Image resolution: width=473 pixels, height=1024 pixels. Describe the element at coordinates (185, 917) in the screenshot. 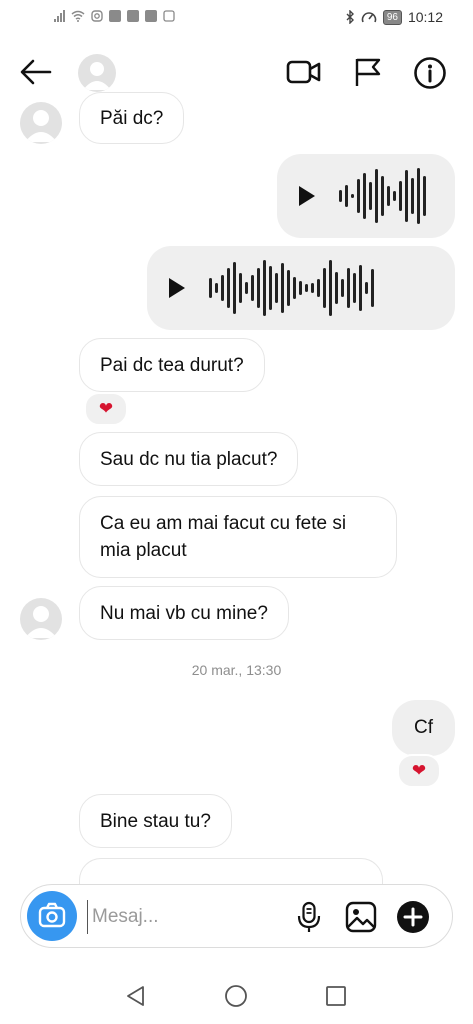

I see `message-input` at that location.